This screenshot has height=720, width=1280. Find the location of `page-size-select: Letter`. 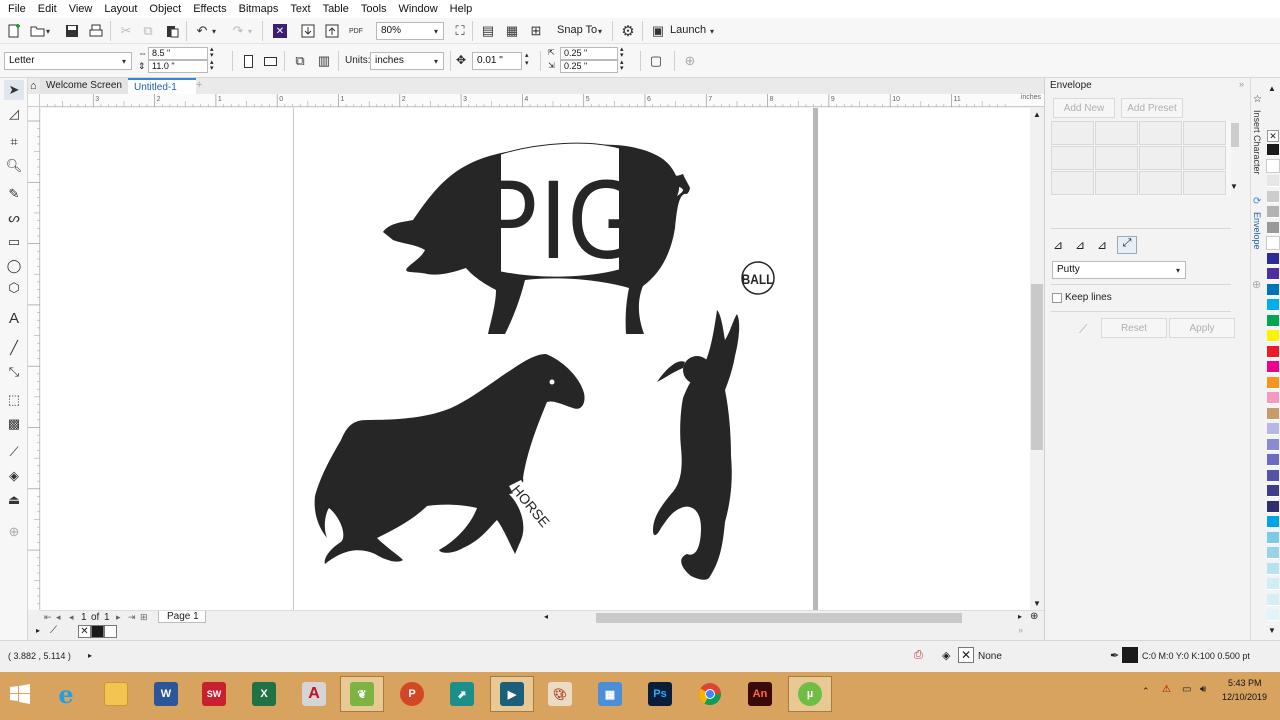

page-size-select: Letter is located at coordinates (68, 61).